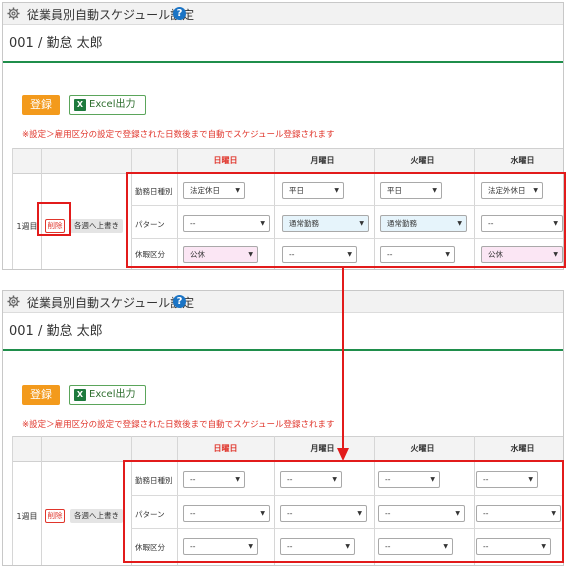  What do you see at coordinates (27, 516) in the screenshot?
I see `week-label: 1週目` at bounding box center [27, 516].